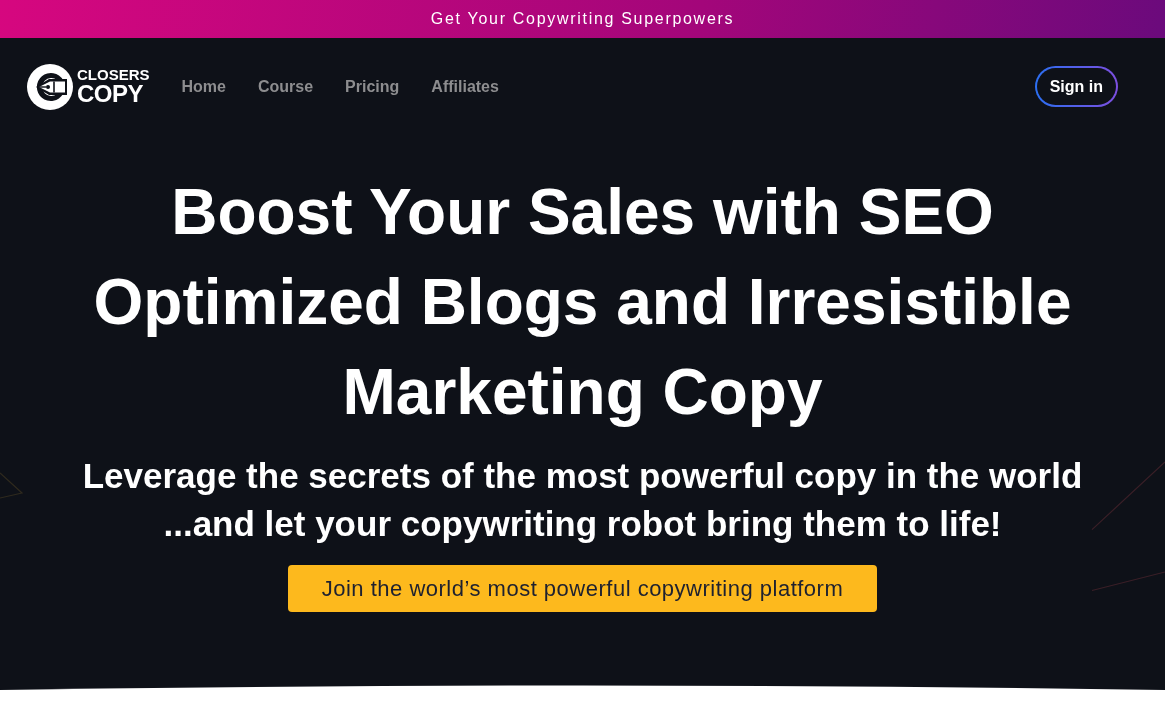 The image size is (1165, 705). What do you see at coordinates (582, 500) in the screenshot?
I see `hero-subheadline: Leverage the secrets of the most powerful copy in the world ...and let your copywriting robot bring them to life!` at bounding box center [582, 500].